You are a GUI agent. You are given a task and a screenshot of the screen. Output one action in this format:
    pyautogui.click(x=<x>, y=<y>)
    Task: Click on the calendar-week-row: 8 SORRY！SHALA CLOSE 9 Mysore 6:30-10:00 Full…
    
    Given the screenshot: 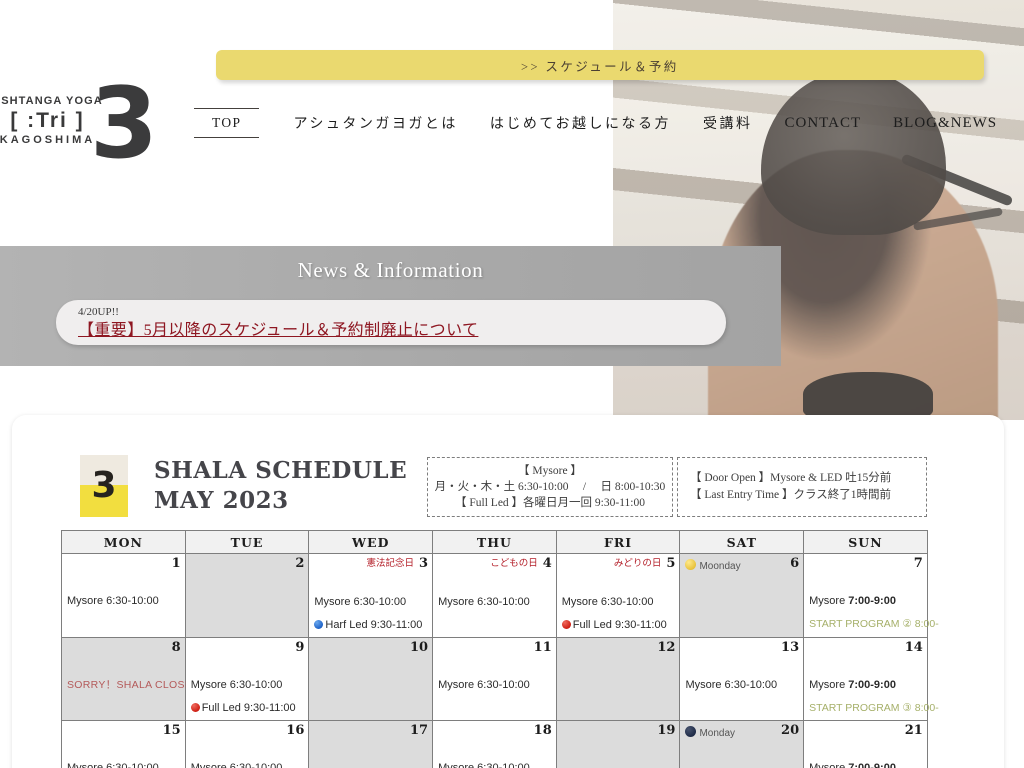 What is the action you would take?
    pyautogui.click(x=500, y=679)
    